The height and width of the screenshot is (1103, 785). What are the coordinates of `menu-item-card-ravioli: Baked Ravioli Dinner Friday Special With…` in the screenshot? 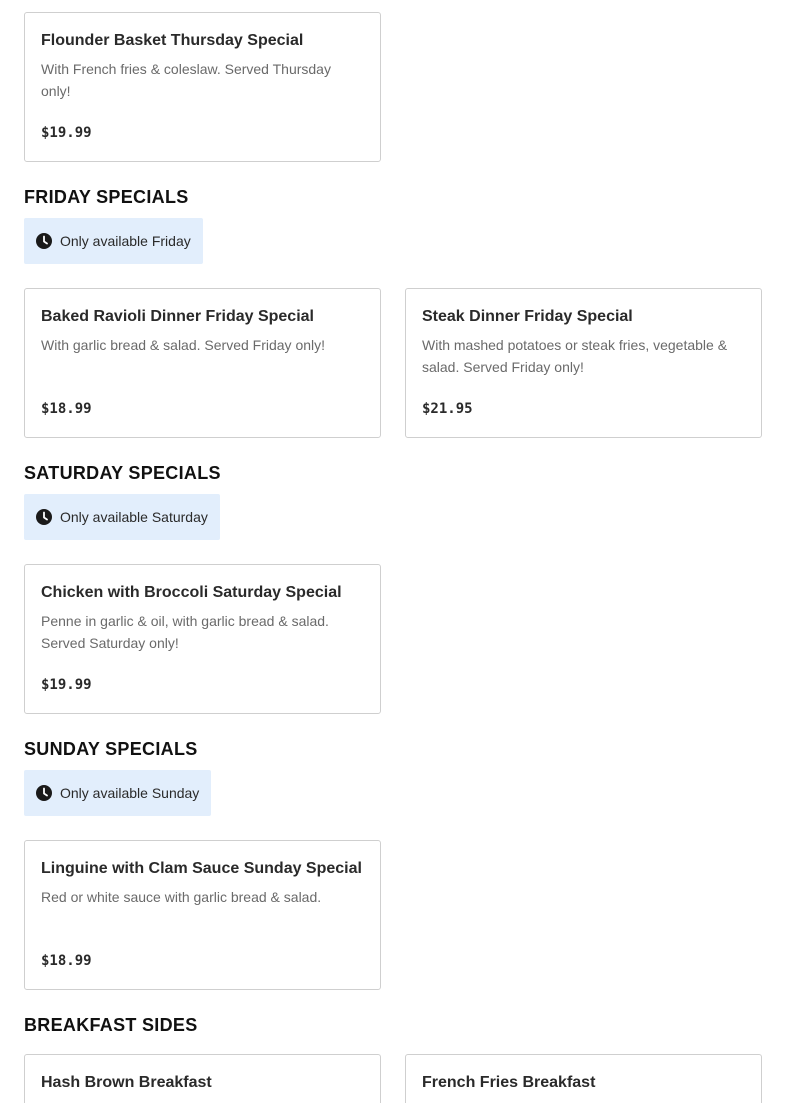 It's located at (202, 363).